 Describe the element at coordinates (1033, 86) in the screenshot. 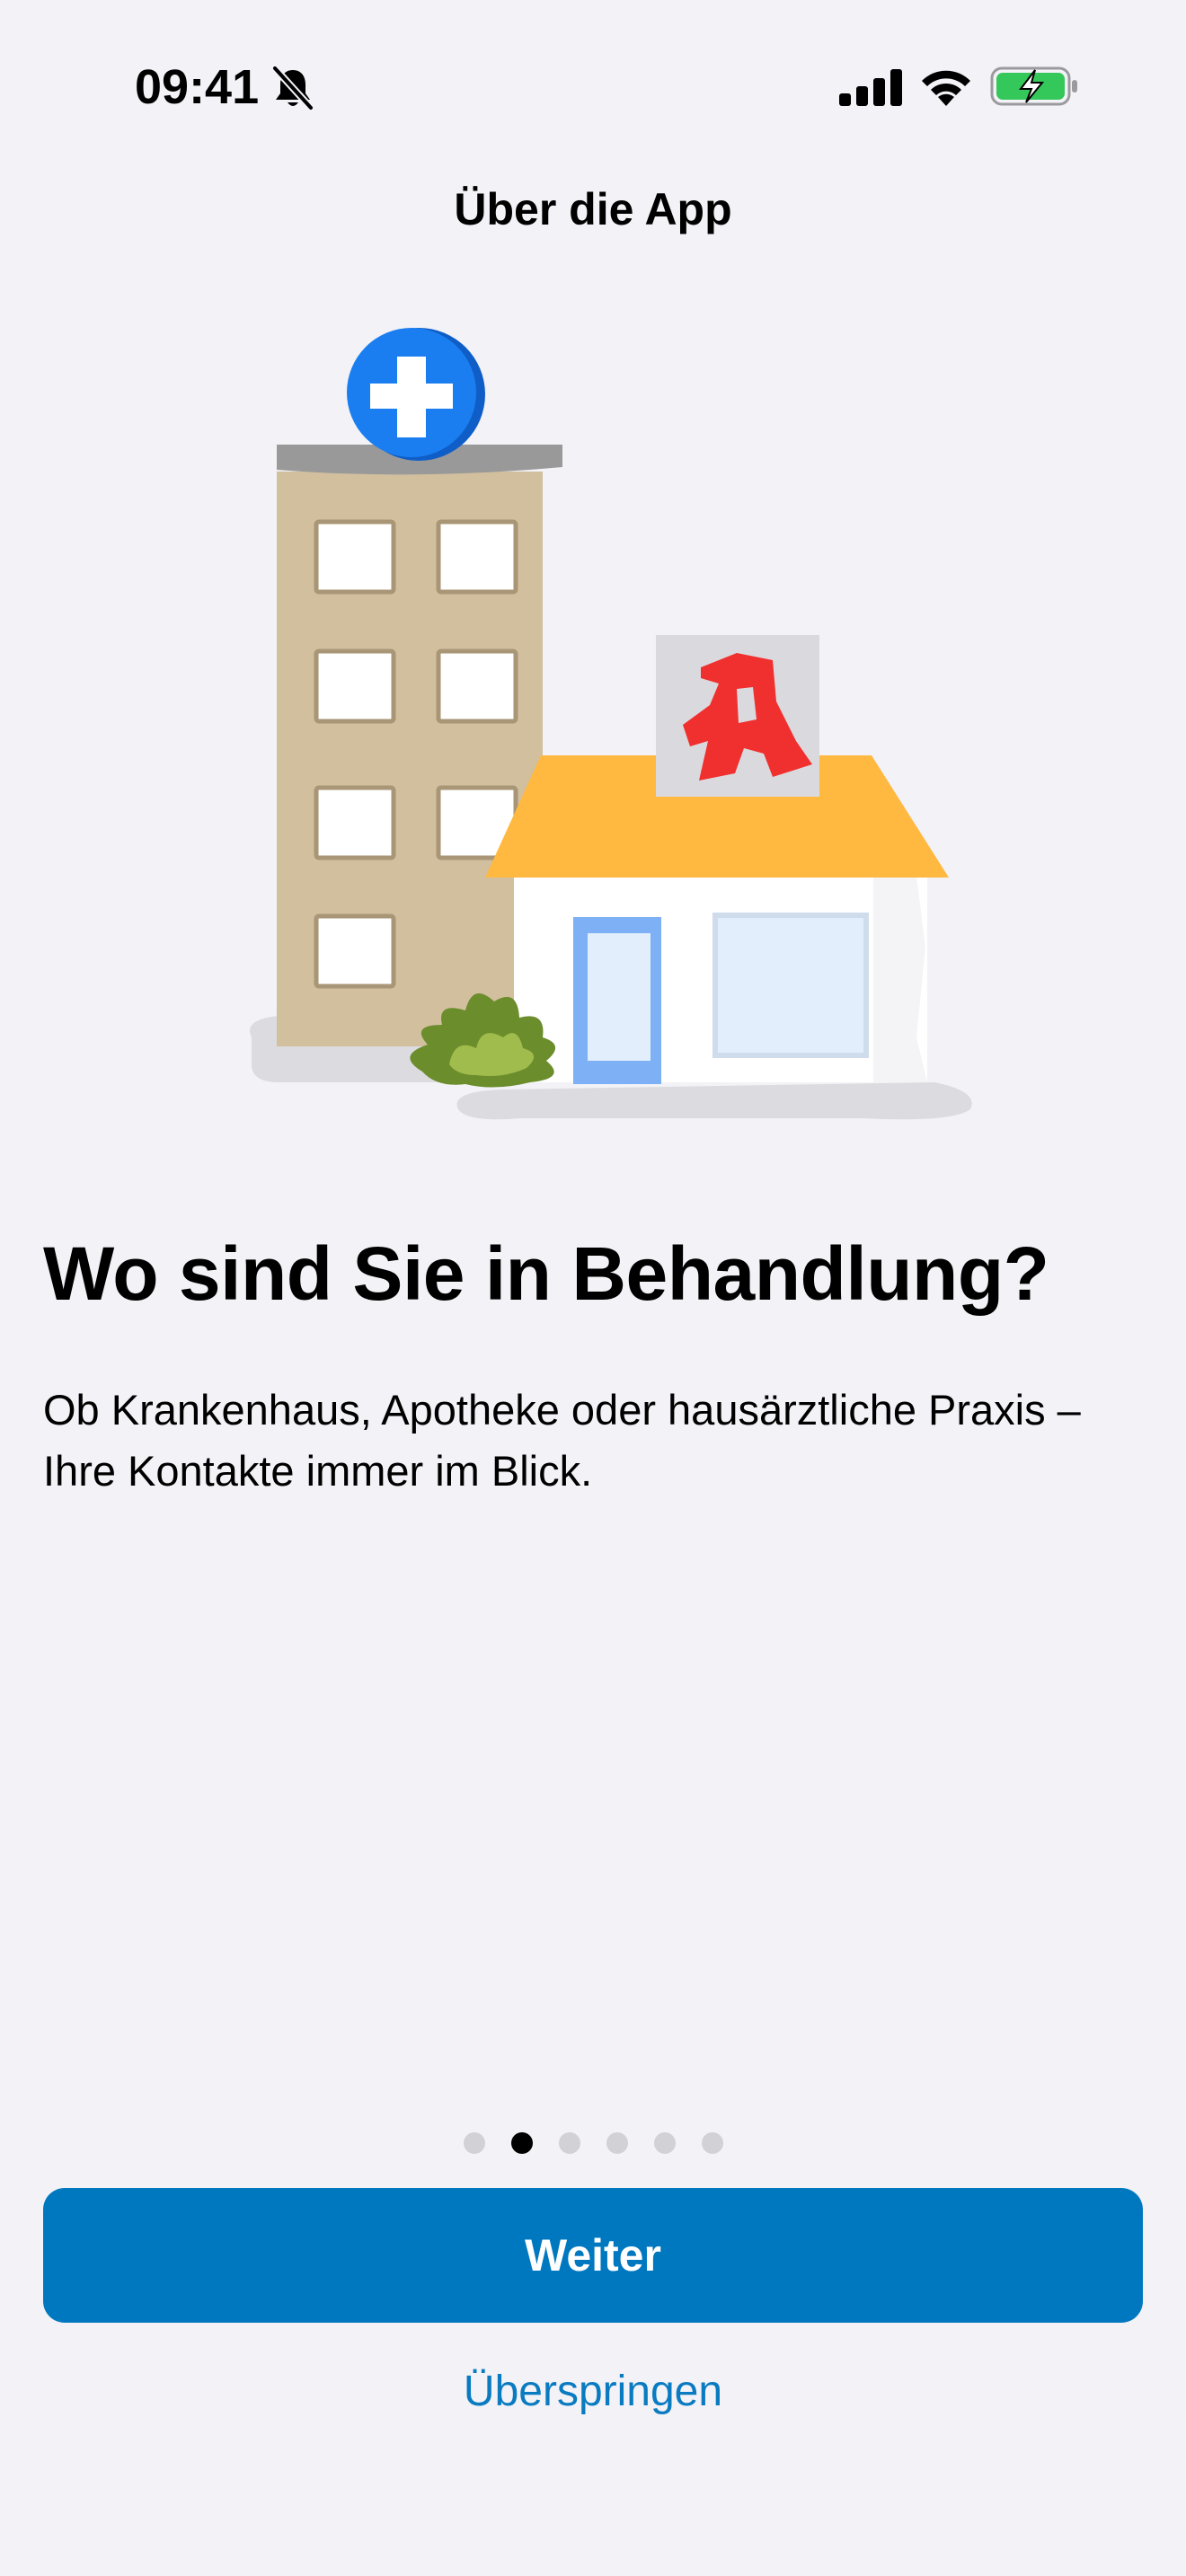

I see `battery-charging-icon` at that location.